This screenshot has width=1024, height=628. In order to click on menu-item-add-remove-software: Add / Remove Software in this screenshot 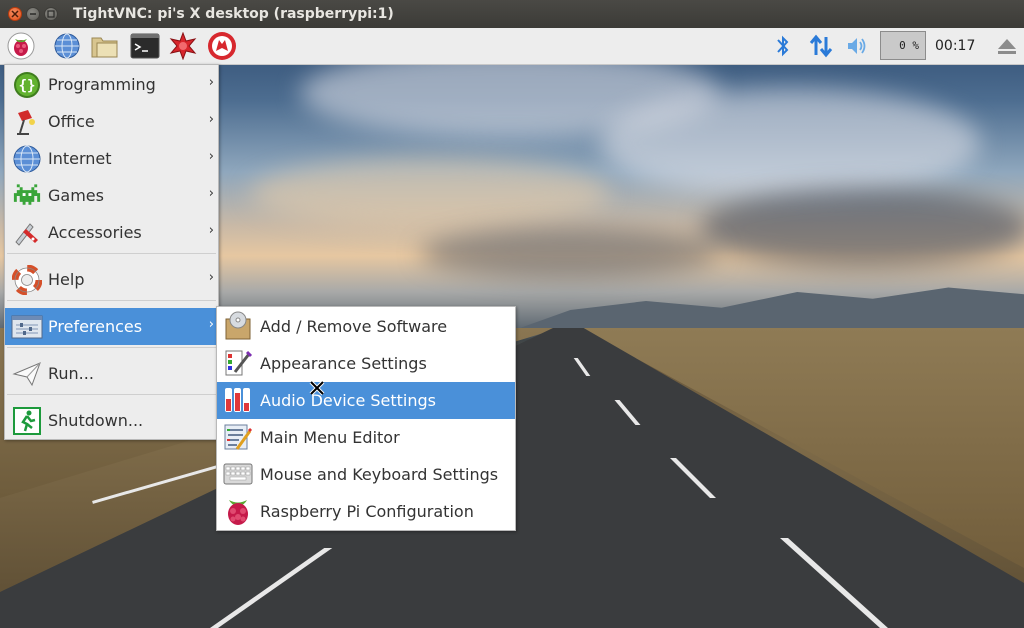, I will do `click(366, 326)`.